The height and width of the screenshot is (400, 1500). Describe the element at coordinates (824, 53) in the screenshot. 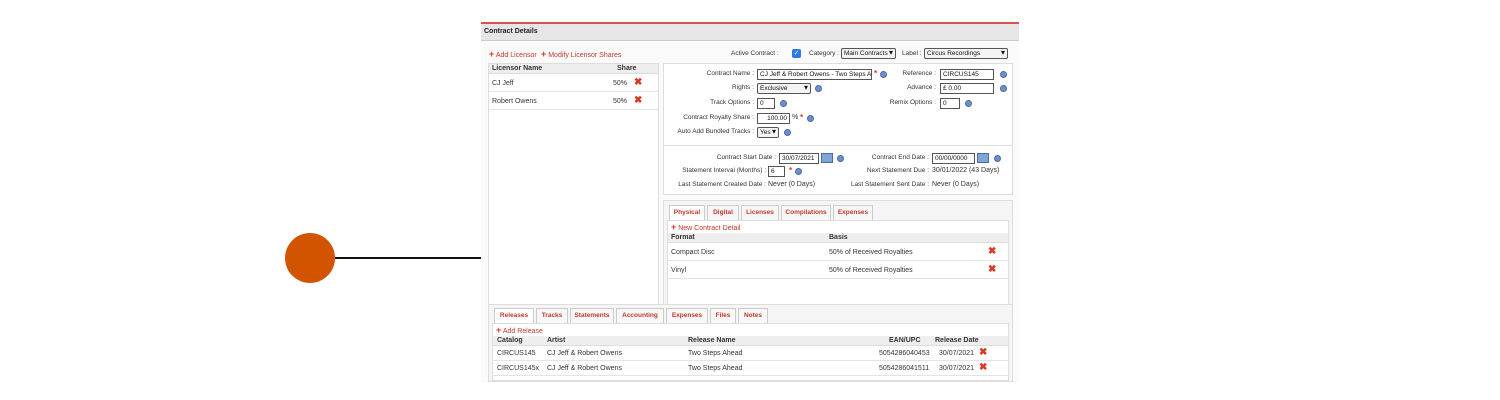

I see `category-label: Category :` at that location.